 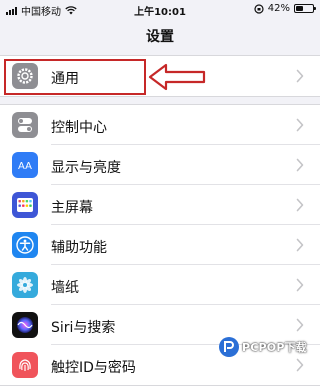 I want to click on settings-row-label: 主屏幕, so click(x=72, y=208).